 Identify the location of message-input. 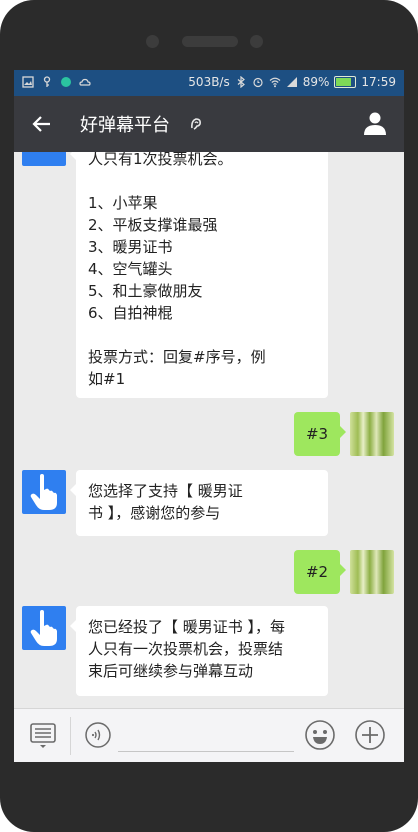
(206, 751).